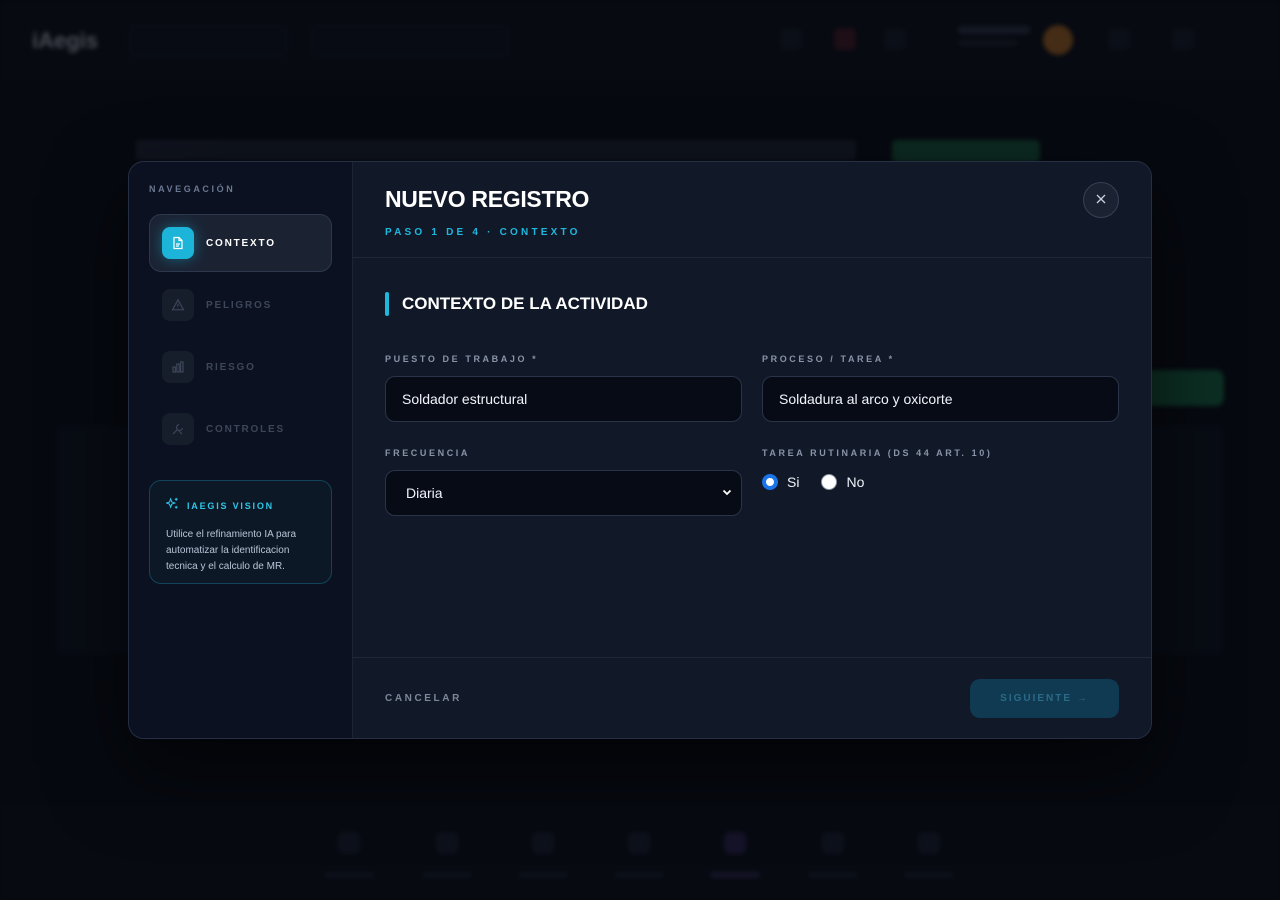 This screenshot has height=900, width=1280. I want to click on step-indicator: PASO 1 DE 4 · CONTEXTO, so click(483, 232).